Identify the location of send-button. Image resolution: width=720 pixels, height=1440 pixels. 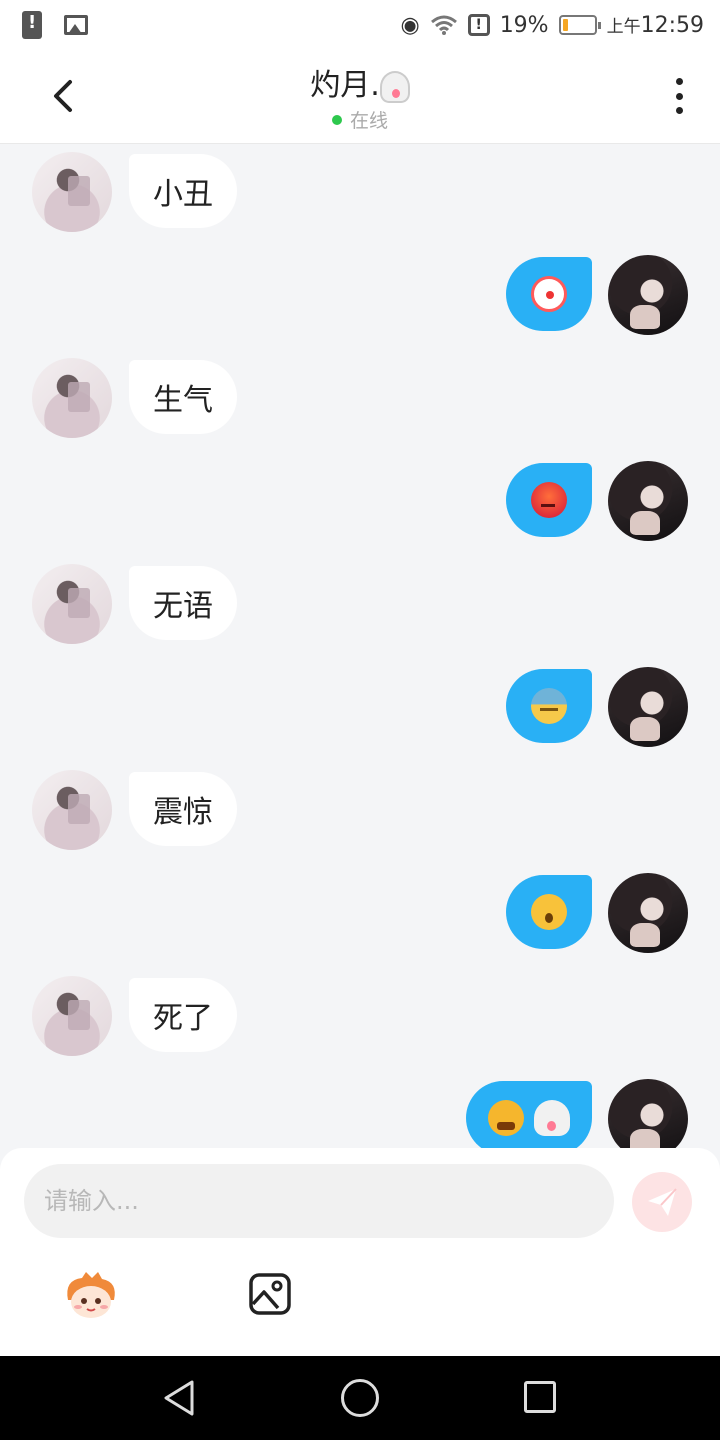
(662, 1202).